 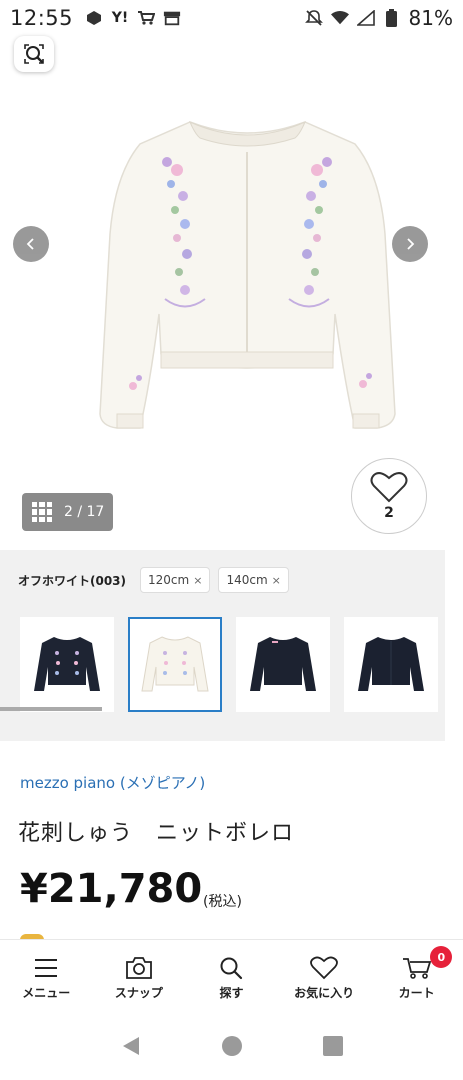 I want to click on navy-embroidered-thumbnail, so click(x=67, y=663).